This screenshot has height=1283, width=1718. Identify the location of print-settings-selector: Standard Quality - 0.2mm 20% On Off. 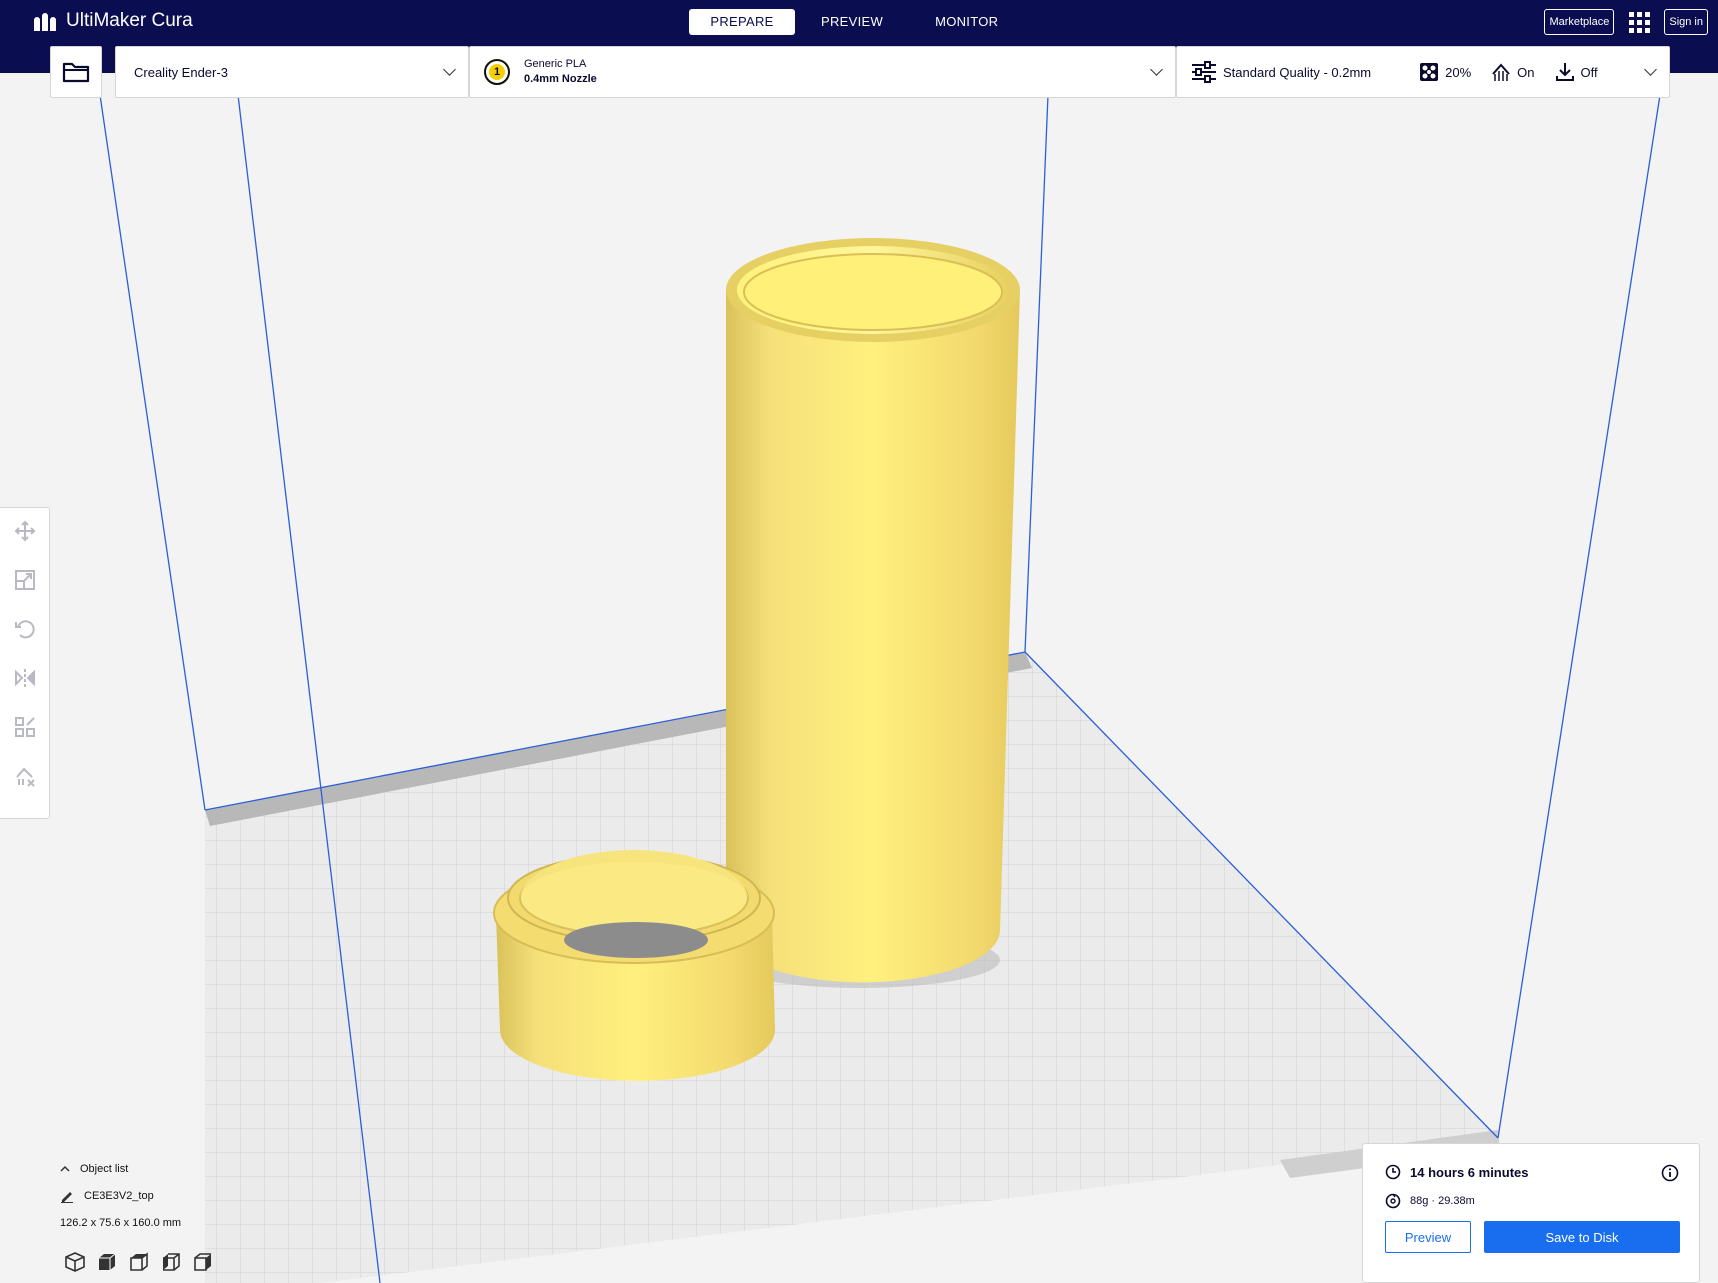
(1423, 72).